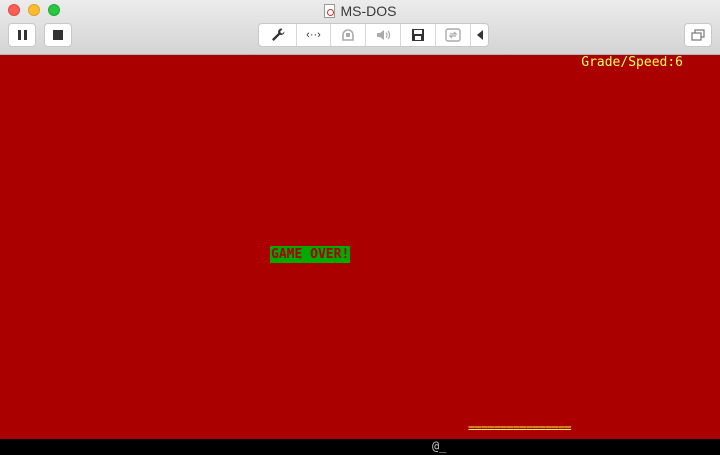  What do you see at coordinates (439, 446) in the screenshot?
I see `prompt-cursor: @_` at bounding box center [439, 446].